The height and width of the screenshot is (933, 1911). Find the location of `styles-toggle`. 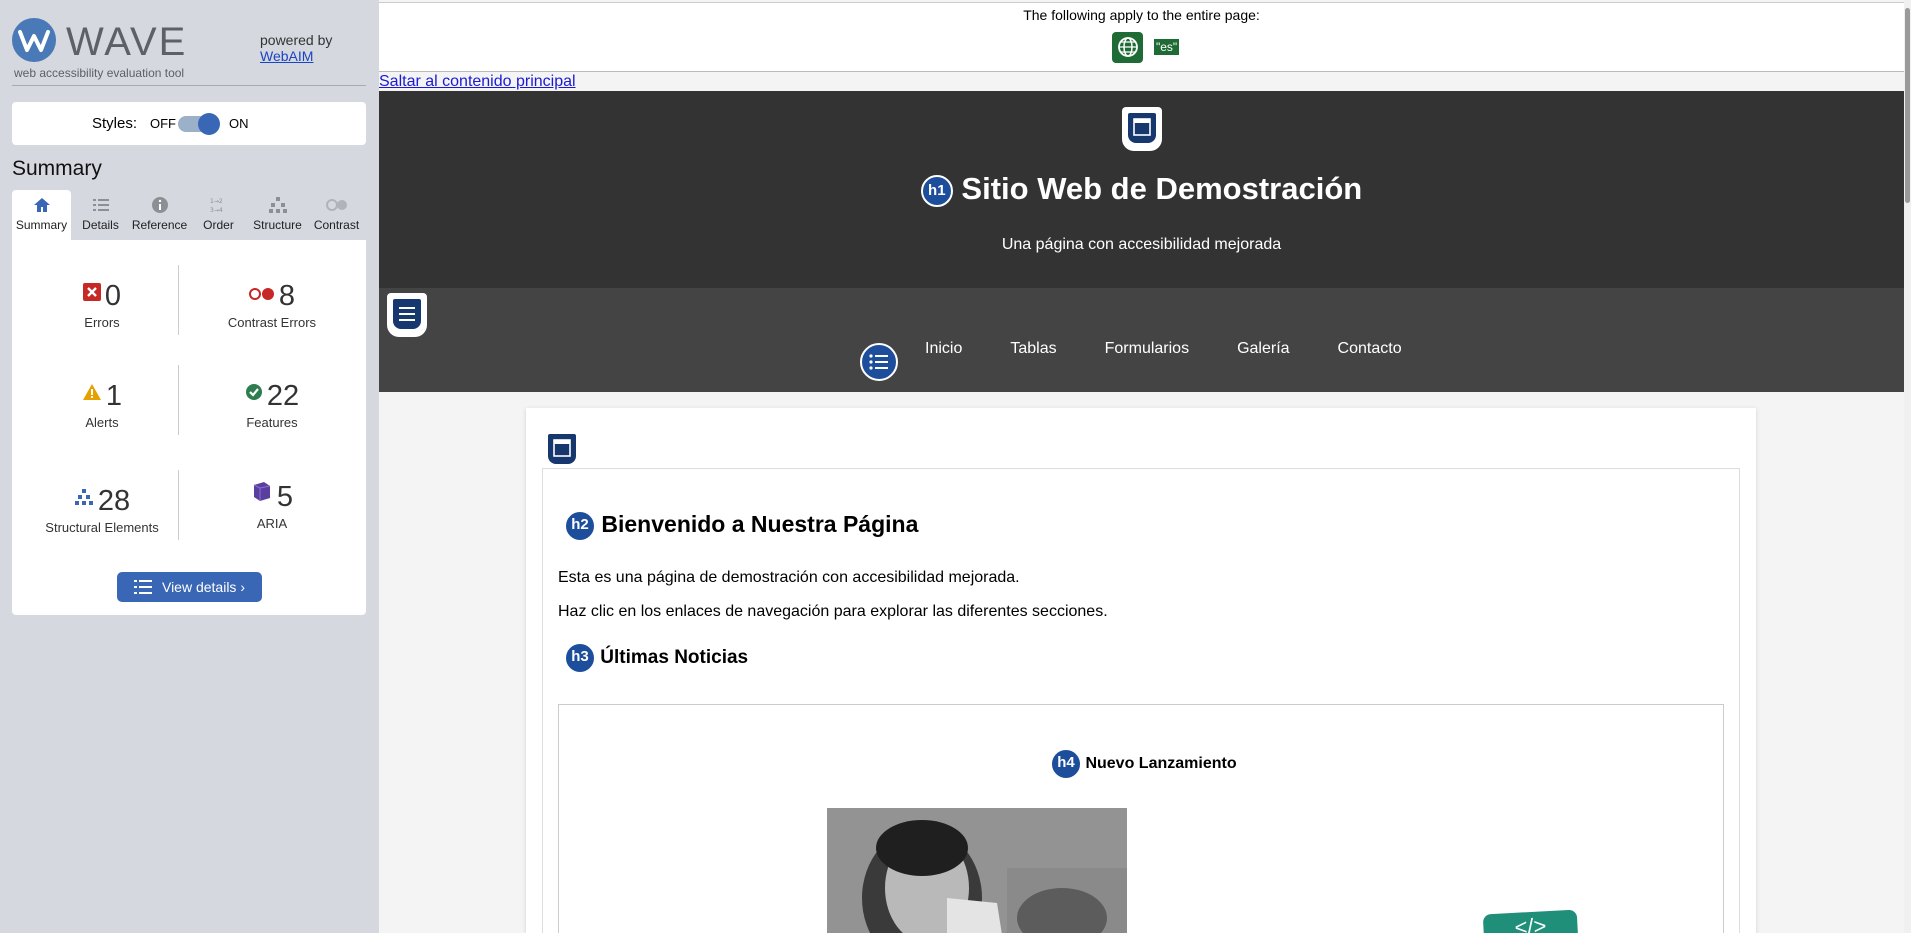

styles-toggle is located at coordinates (199, 124).